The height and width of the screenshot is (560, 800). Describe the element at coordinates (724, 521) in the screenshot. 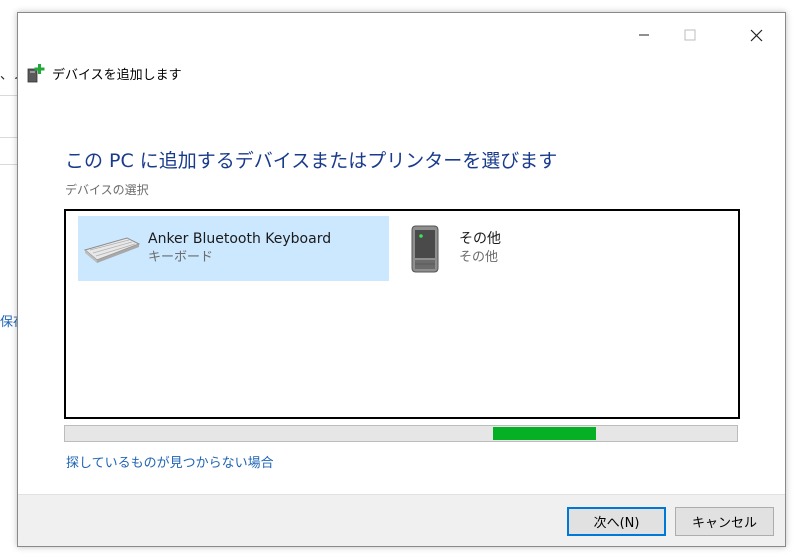

I see `cancel-button: キャンセル` at that location.